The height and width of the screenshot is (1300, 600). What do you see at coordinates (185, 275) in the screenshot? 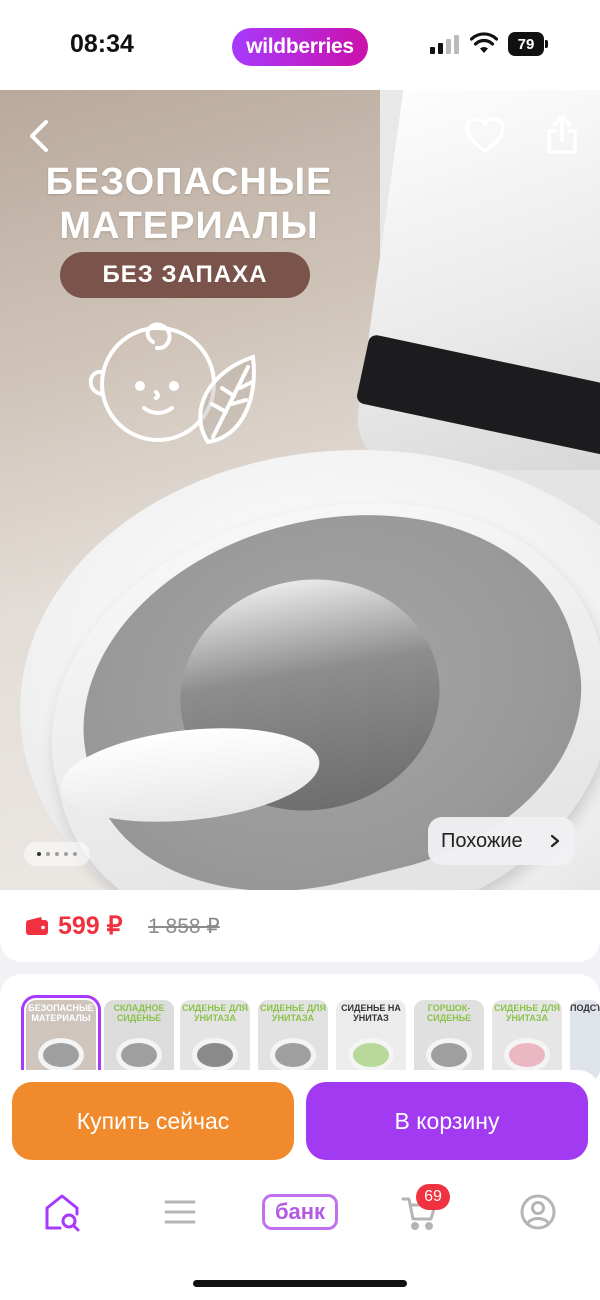
I see `promo-badge: БЕЗ ЗАПАХА` at bounding box center [185, 275].